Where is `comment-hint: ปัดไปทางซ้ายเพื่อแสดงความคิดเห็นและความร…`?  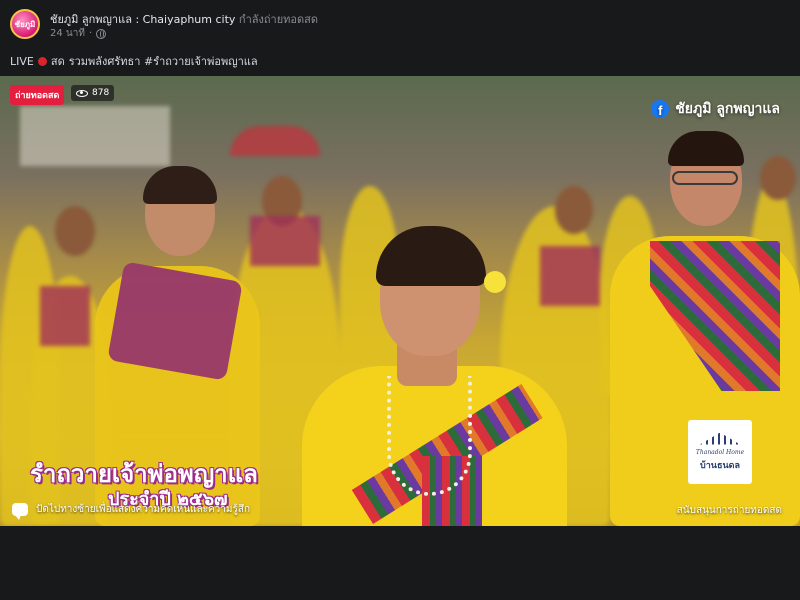 comment-hint: ปัดไปทางซ้ายเพื่อแสดงความคิดเห็นและความร… is located at coordinates (131, 511).